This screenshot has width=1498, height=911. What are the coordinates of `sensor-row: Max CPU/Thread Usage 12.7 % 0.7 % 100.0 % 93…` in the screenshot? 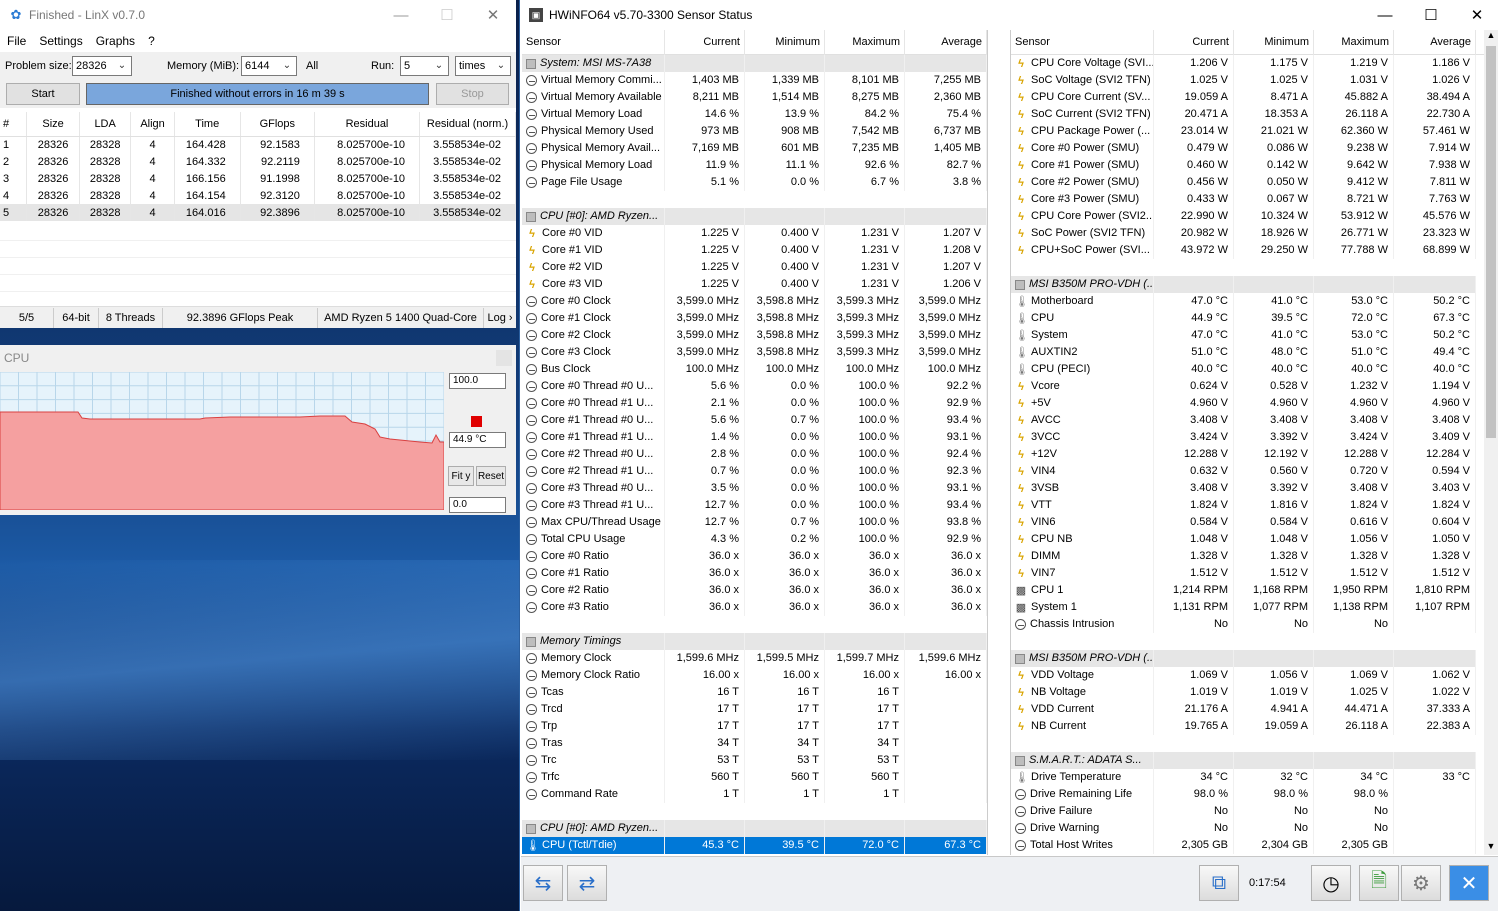 It's located at (754, 522).